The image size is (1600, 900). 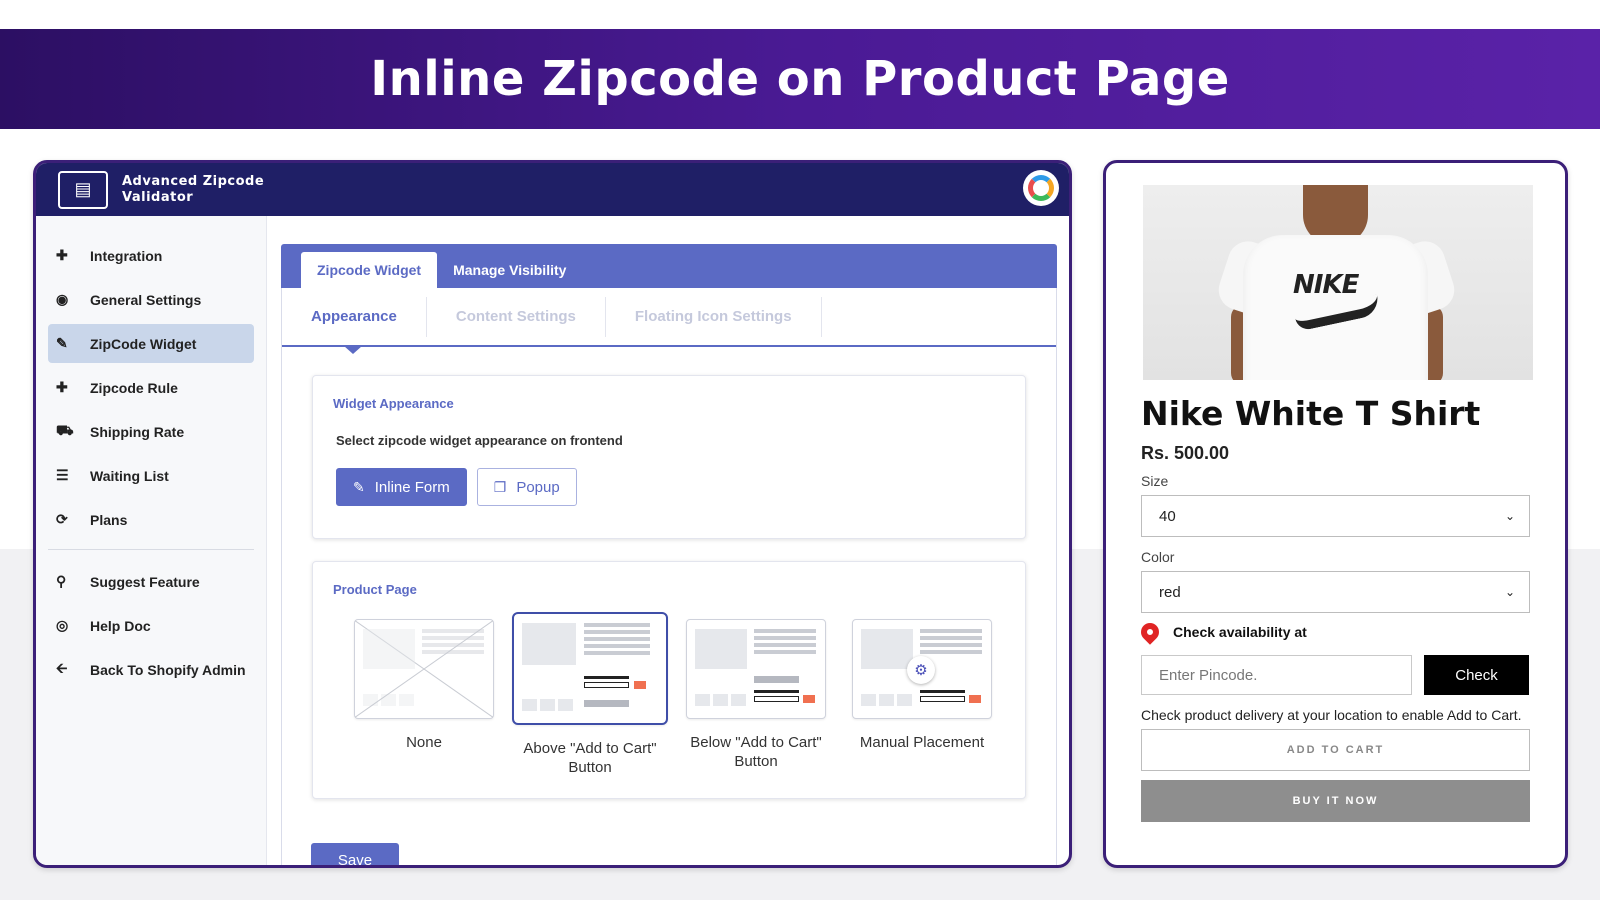 I want to click on sidebar-item-waiting-list: ☰ Waiting List, so click(x=151, y=475).